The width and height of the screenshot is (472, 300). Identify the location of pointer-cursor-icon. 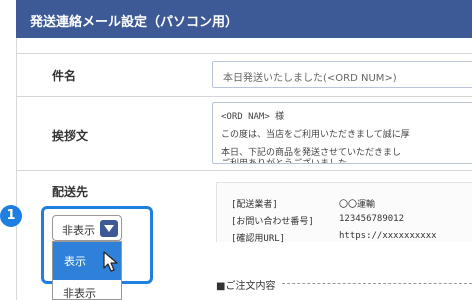
(111, 264).